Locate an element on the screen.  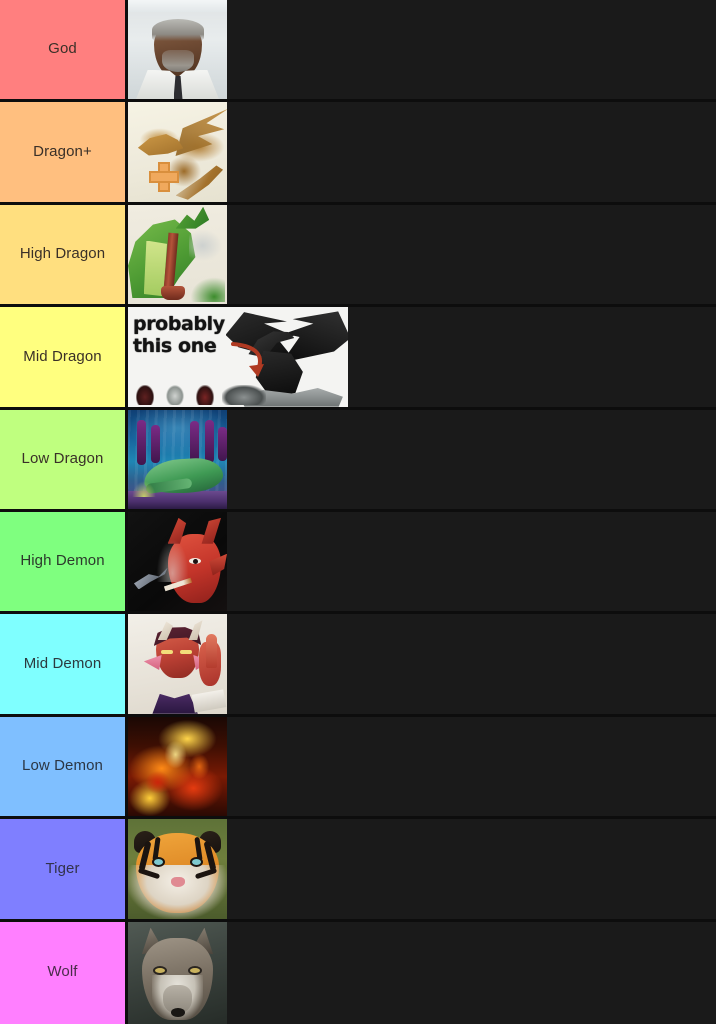
demon-left-eye-shape is located at coordinates (166, 652).